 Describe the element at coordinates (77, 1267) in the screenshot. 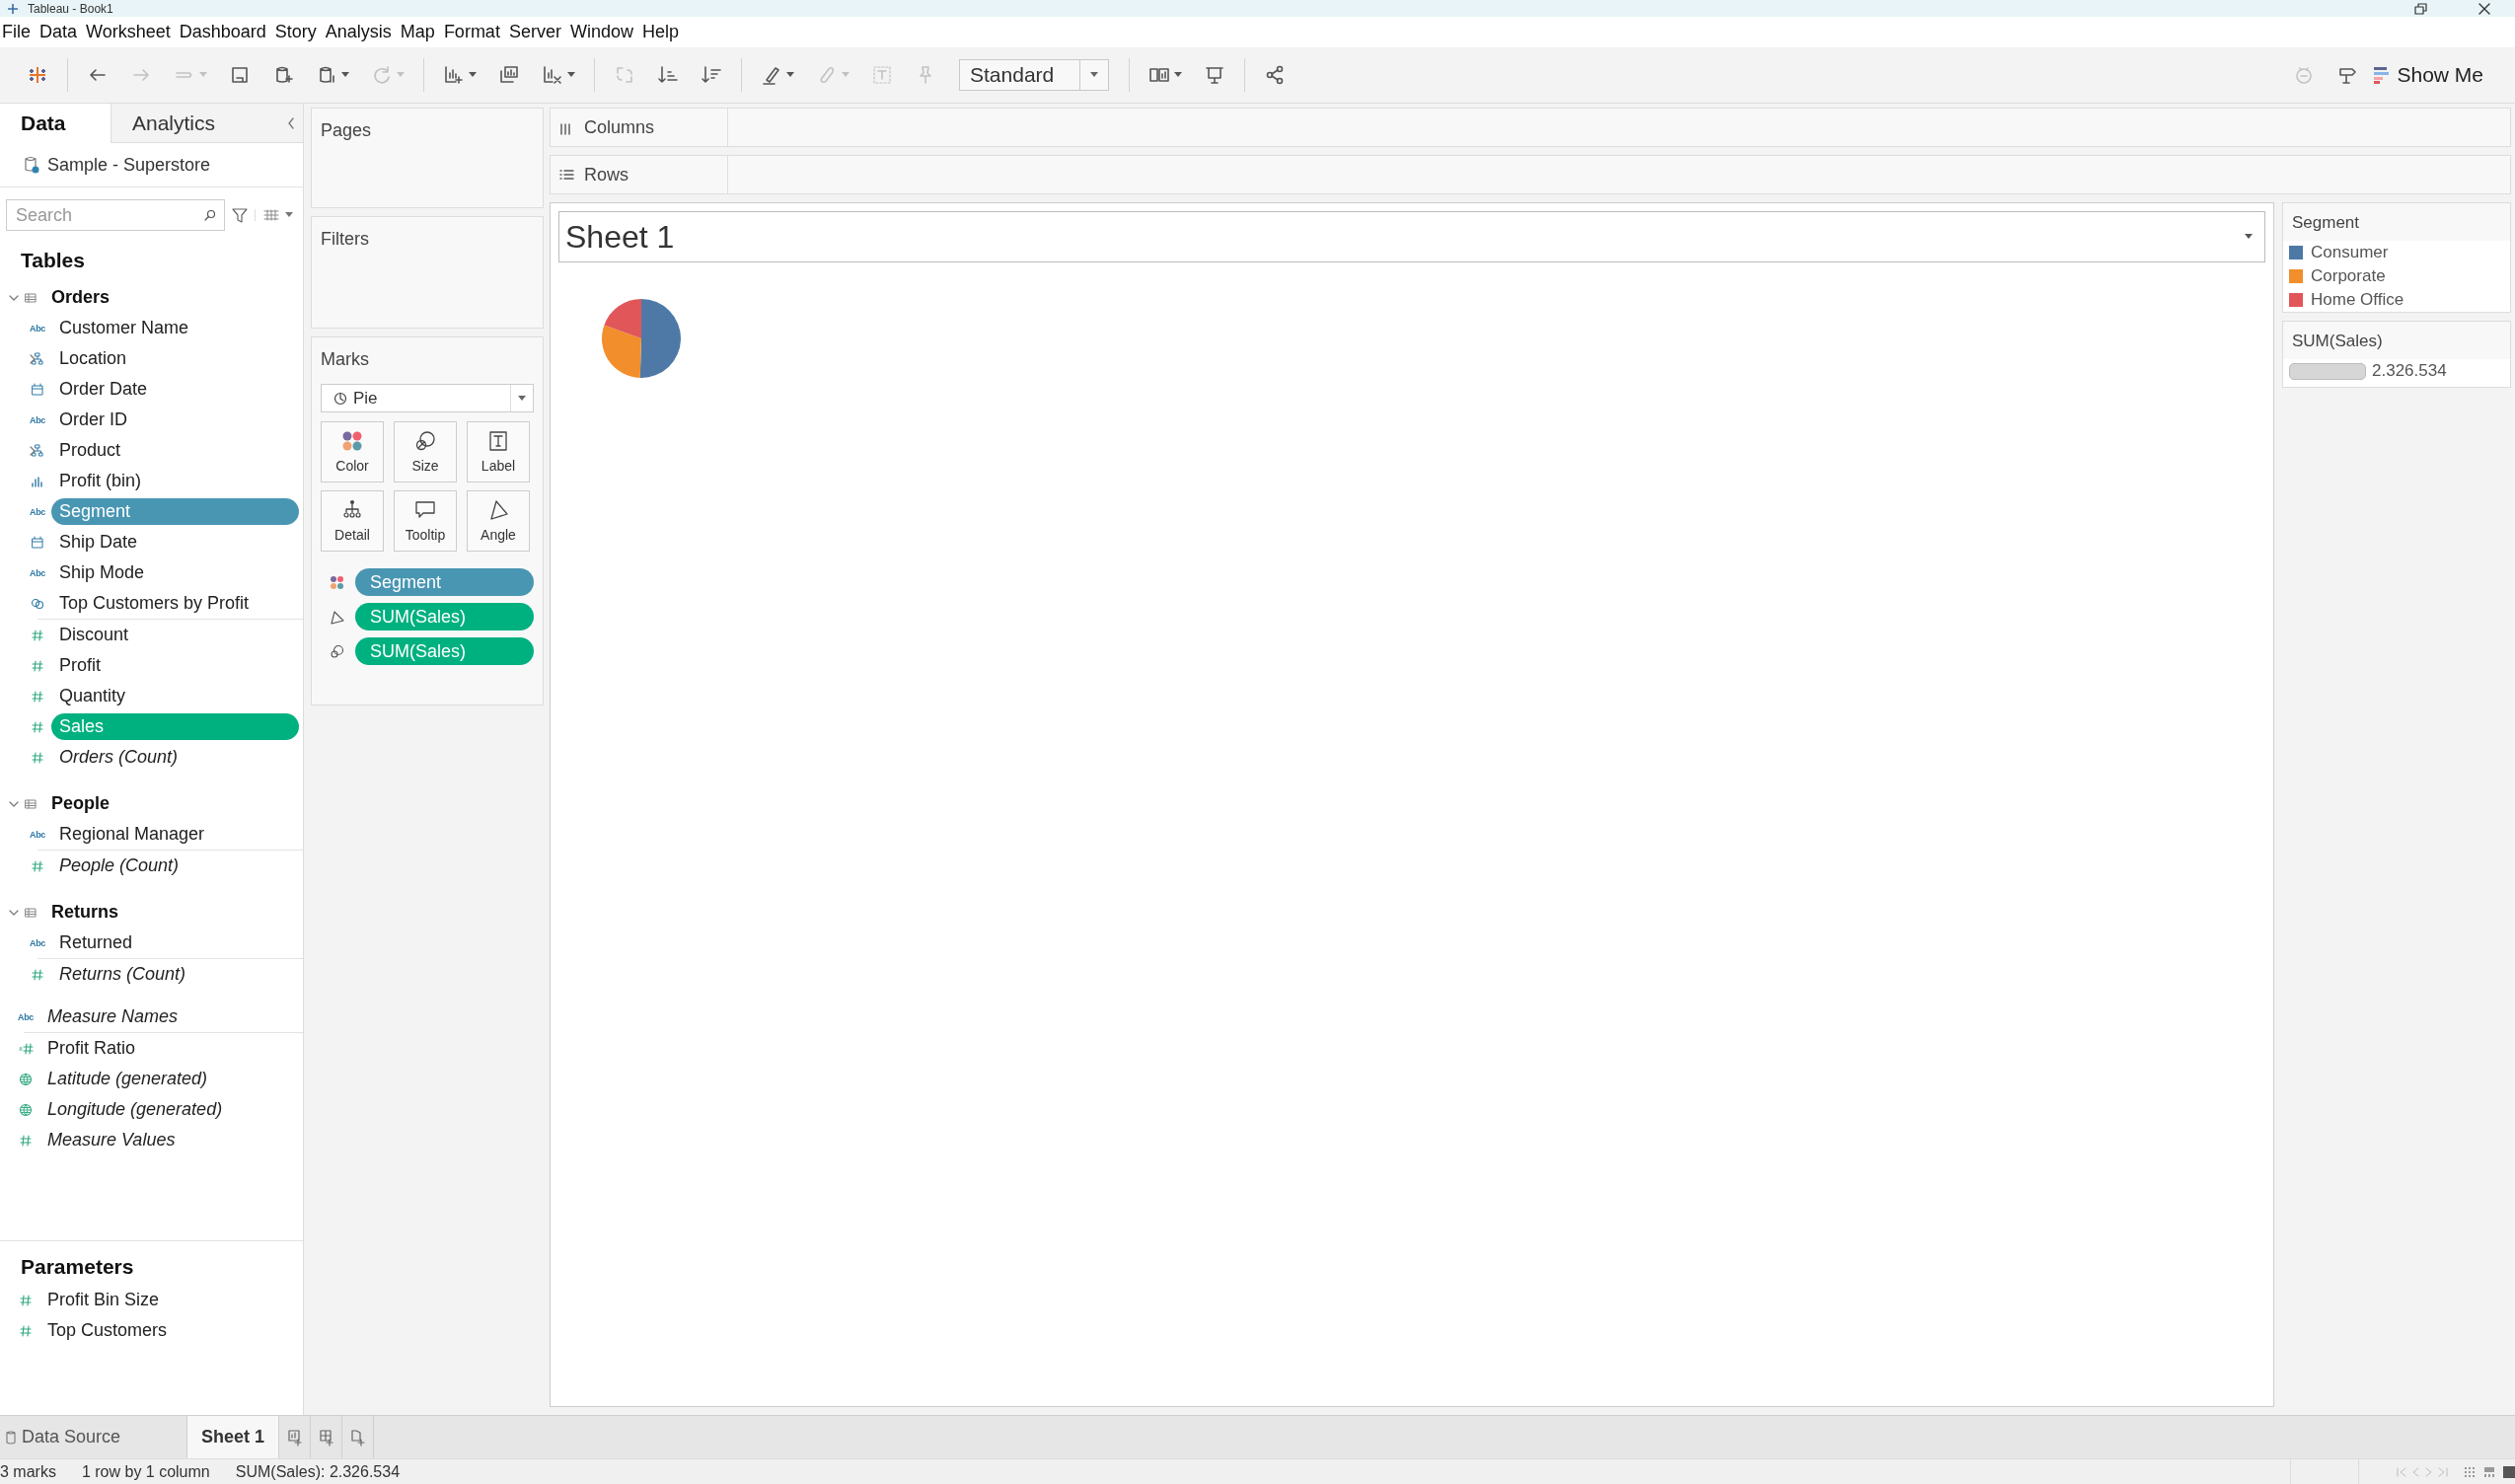

I see `section-heading: Parameters` at that location.